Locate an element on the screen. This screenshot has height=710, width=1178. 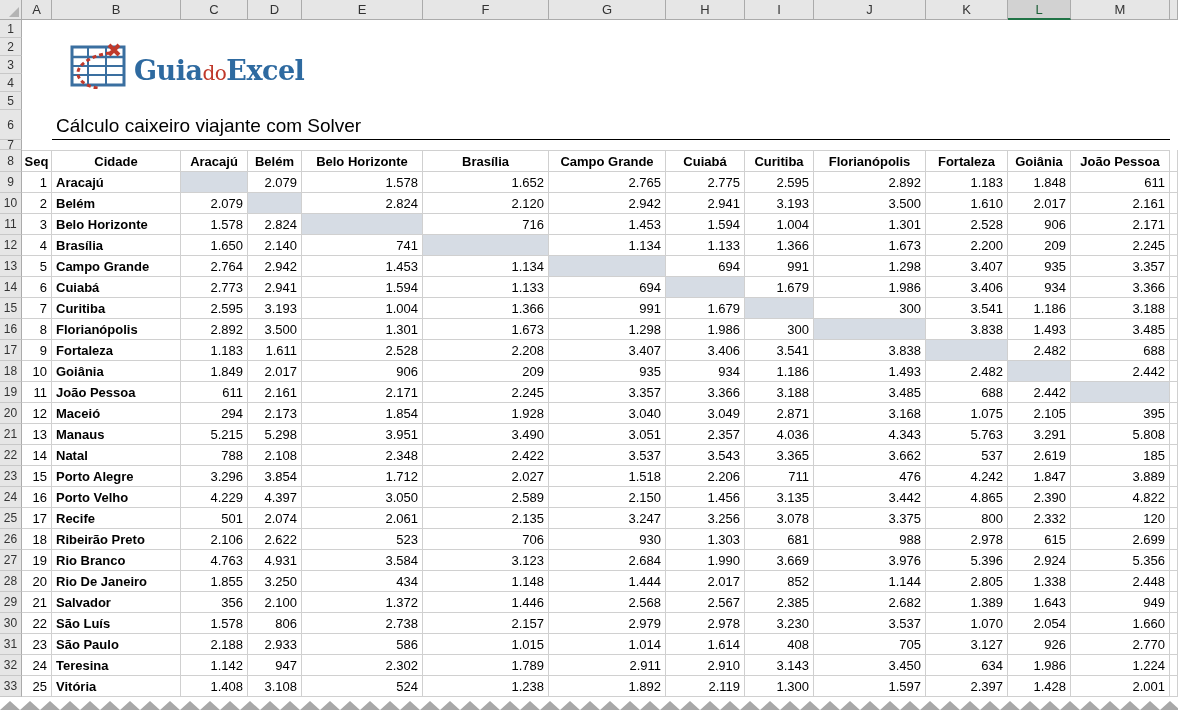
table-cell: 12 is located at coordinates (37, 413).